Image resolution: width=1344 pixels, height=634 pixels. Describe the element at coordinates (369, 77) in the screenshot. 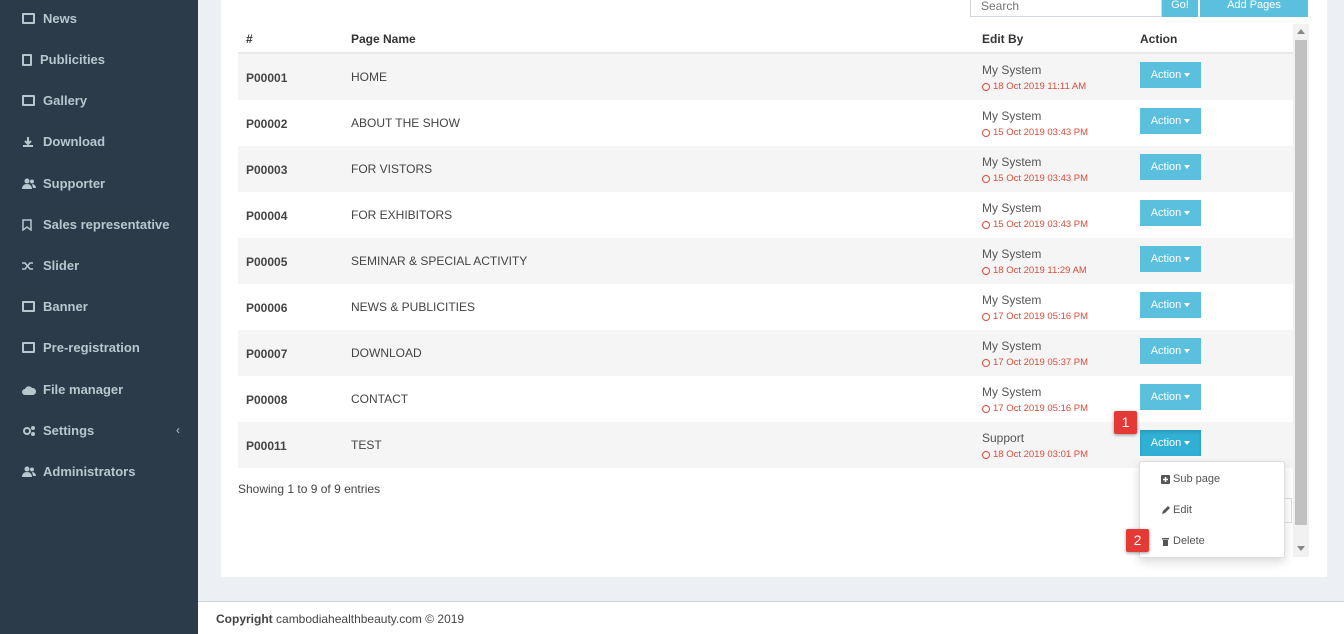

I see `page-name: HOME` at that location.